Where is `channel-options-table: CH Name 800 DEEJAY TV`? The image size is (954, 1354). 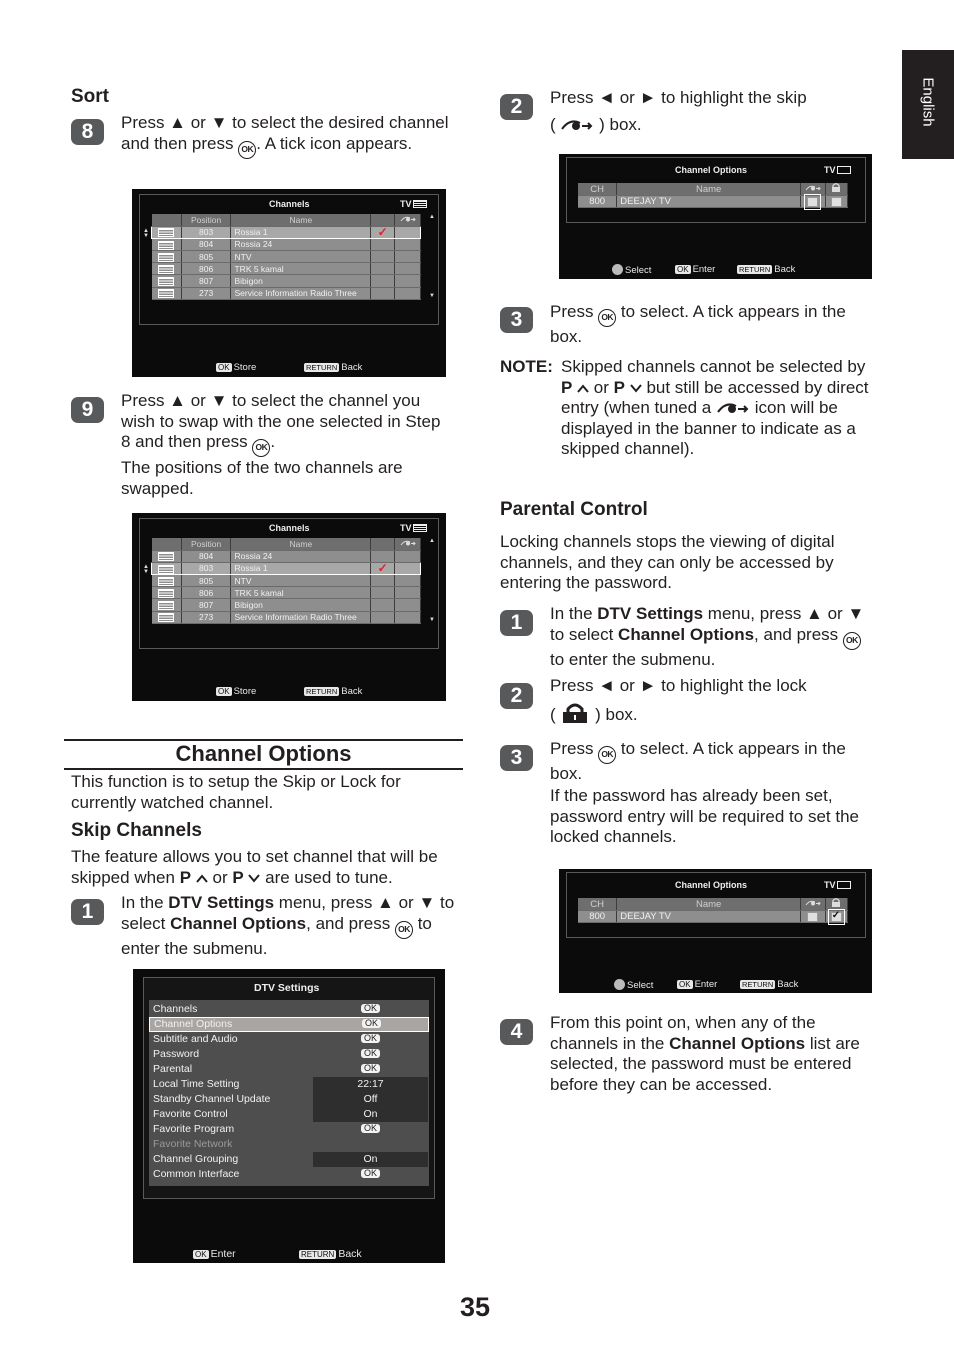
channel-options-table: CH Name 800 DEEJAY TV is located at coordinates (713, 196).